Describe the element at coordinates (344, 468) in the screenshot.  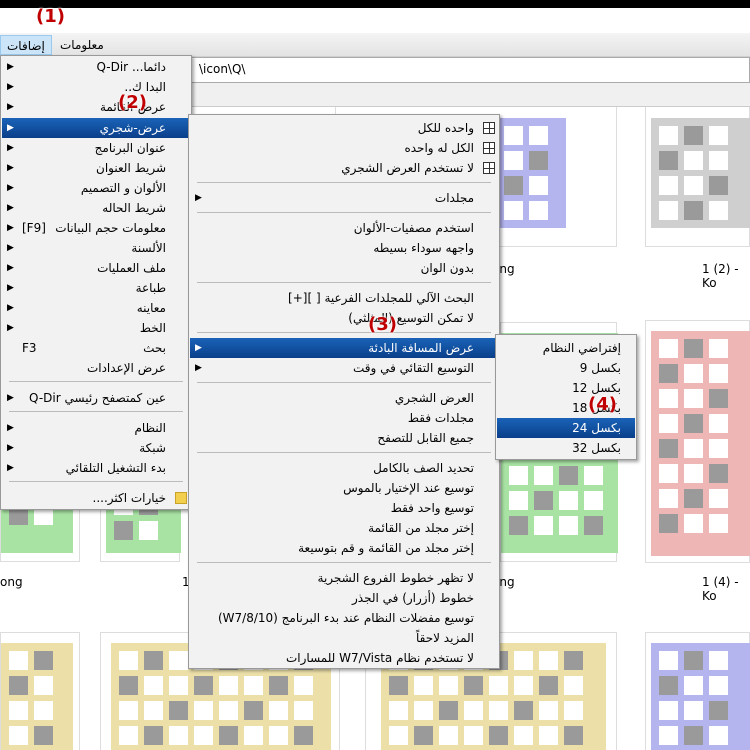
I see `treeview-menu-item: تحديد الصف بالكامل` at that location.